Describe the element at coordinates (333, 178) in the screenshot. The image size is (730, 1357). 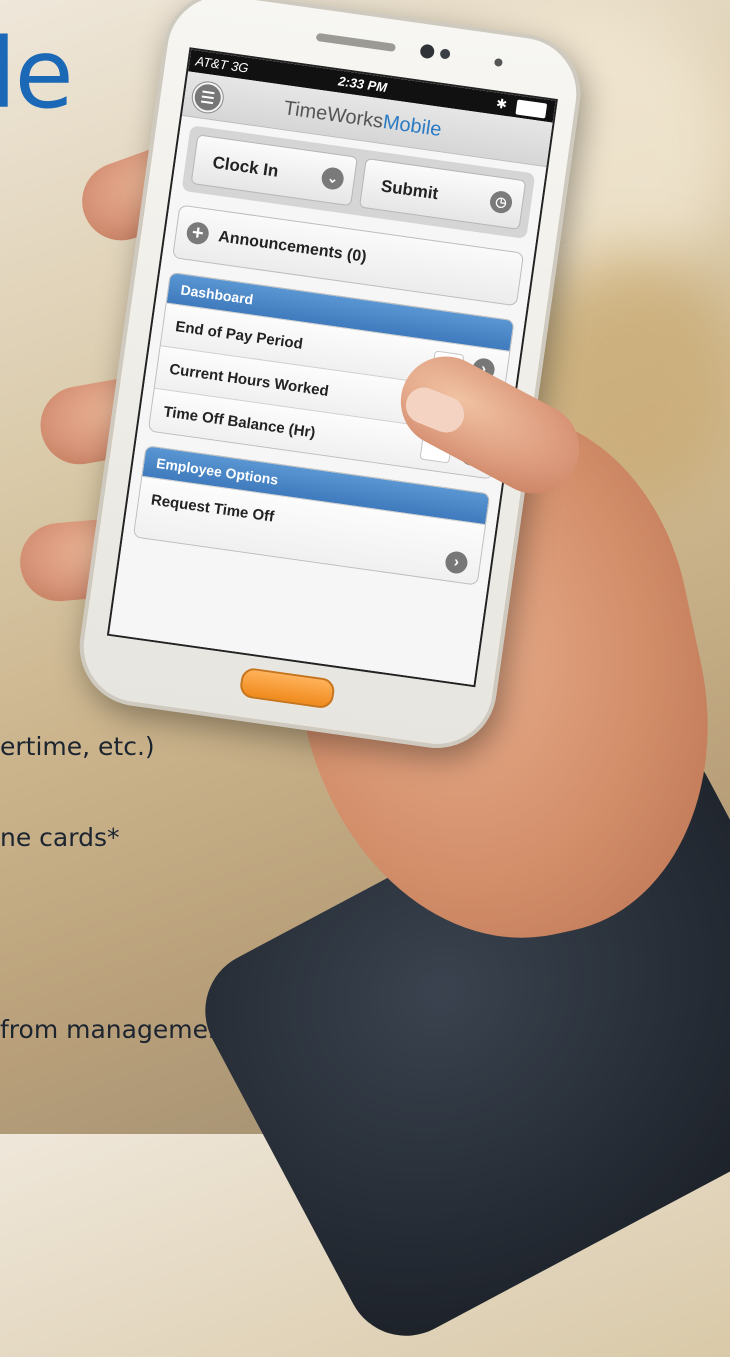
I see `chevron-down-icon: ⌄` at that location.